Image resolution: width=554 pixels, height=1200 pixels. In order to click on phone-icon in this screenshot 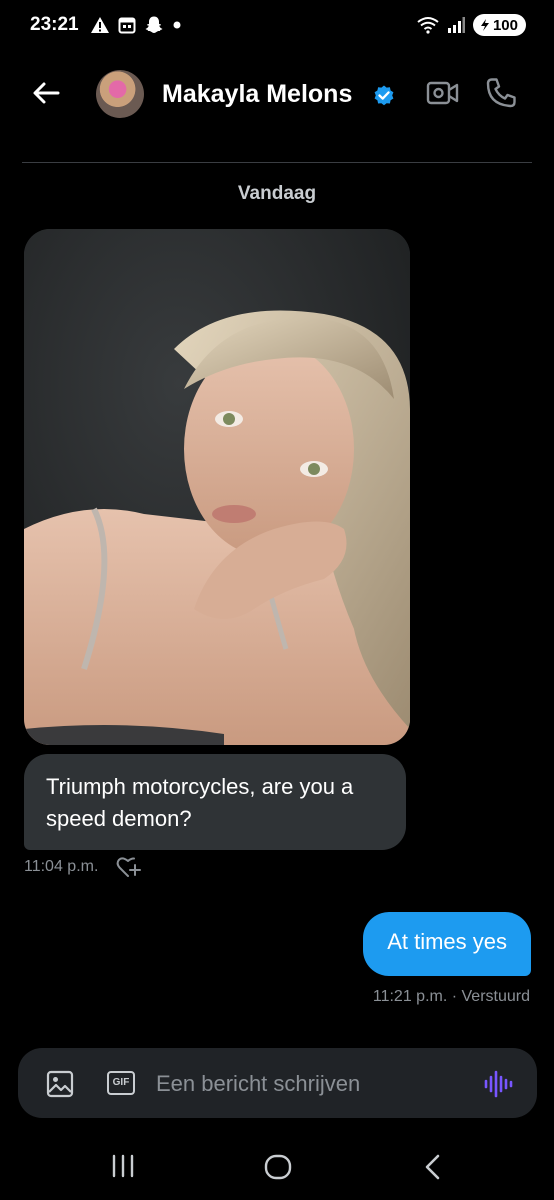, I will do `click(501, 93)`.